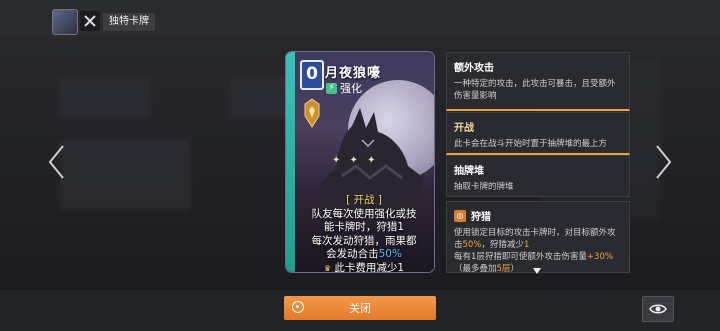 The width and height of the screenshot is (720, 331). I want to click on info-title: 额外攻击, so click(474, 68).